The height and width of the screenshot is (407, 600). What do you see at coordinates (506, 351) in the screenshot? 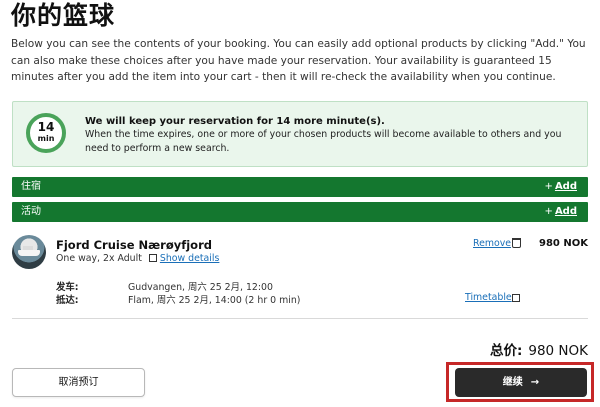
I see `total-label: 总价:` at bounding box center [506, 351].